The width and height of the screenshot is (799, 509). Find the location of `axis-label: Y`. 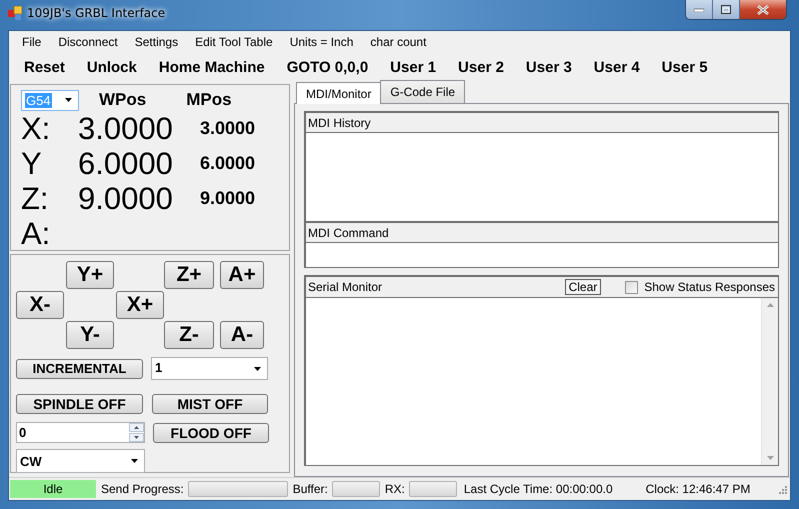

axis-label: Y is located at coordinates (32, 164).